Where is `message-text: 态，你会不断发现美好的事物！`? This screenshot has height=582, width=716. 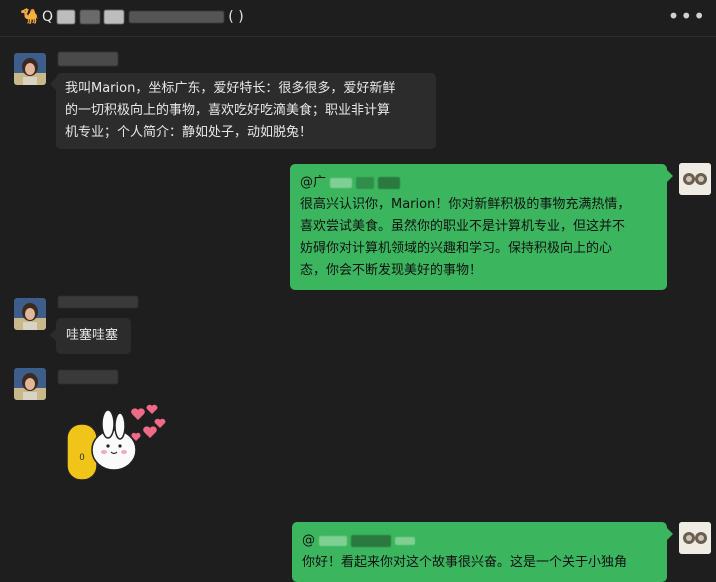
message-text: 态，你会不断发现美好的事物！ is located at coordinates (391, 270).